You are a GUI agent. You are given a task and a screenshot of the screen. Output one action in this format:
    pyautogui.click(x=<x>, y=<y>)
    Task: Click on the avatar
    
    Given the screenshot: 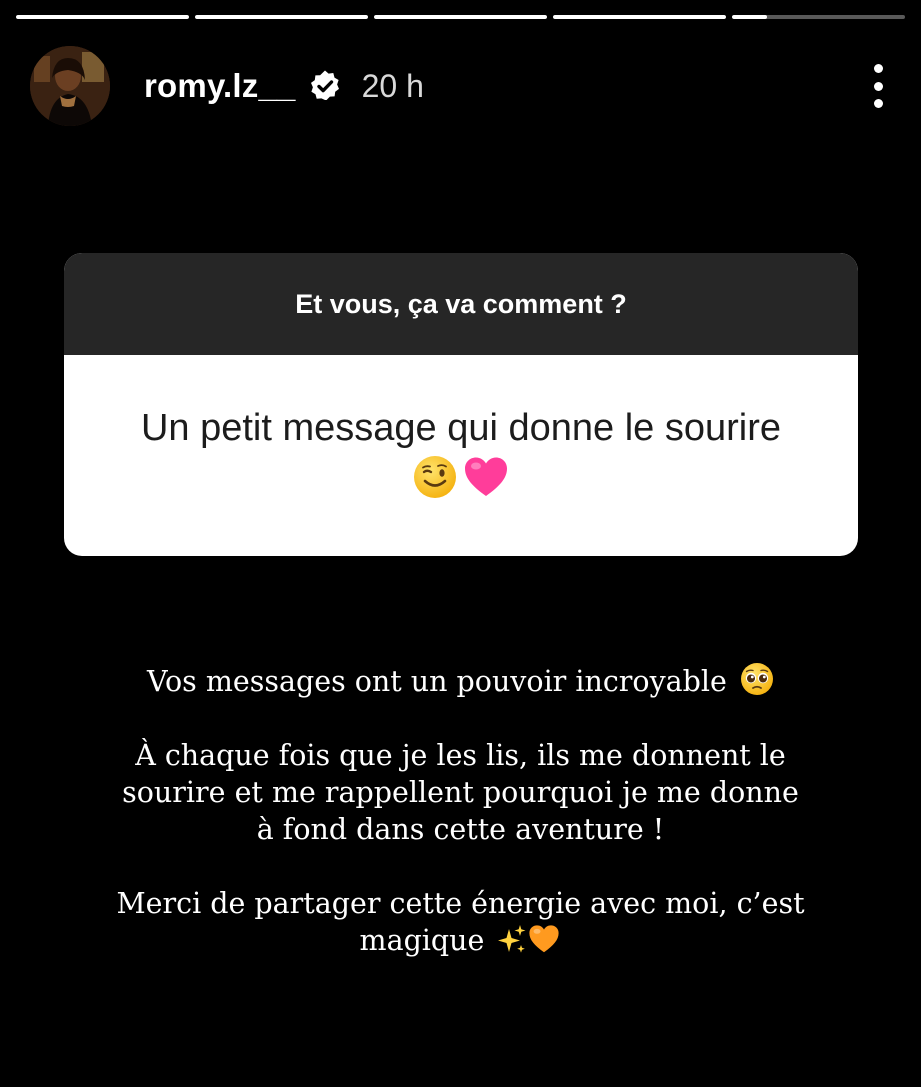 What is the action you would take?
    pyautogui.click(x=70, y=86)
    